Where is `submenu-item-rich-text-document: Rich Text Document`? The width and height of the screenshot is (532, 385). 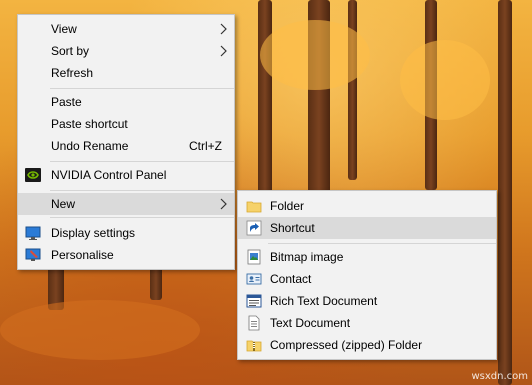
submenu-item-rich-text-document: Rich Text Document is located at coordinates (367, 301).